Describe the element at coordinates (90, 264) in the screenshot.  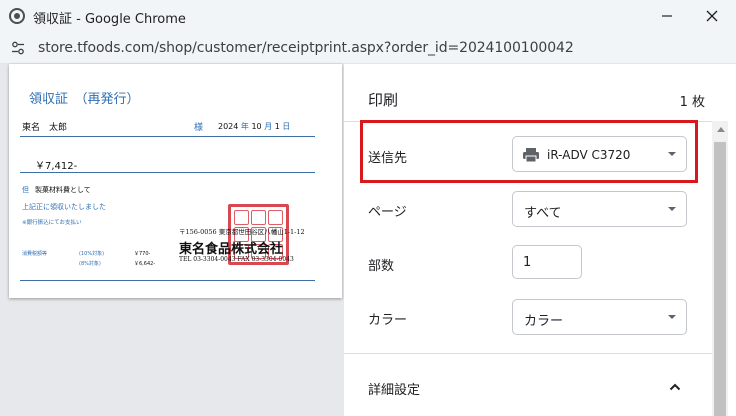
I see `tax-rate-8: (8%対象)` at that location.